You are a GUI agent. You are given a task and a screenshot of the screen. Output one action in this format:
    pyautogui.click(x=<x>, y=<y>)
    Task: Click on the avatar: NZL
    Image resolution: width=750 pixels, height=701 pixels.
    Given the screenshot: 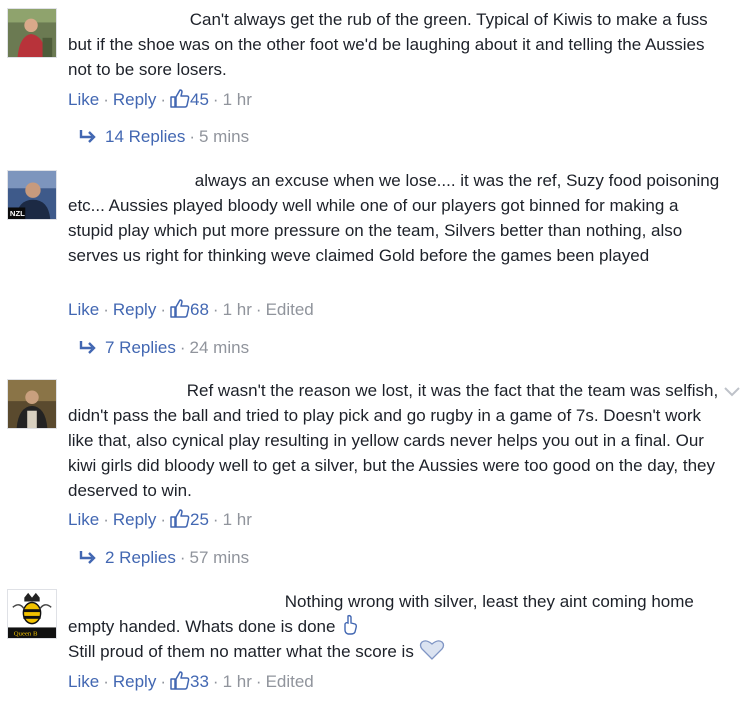 What is the action you would take?
    pyautogui.click(x=32, y=195)
    